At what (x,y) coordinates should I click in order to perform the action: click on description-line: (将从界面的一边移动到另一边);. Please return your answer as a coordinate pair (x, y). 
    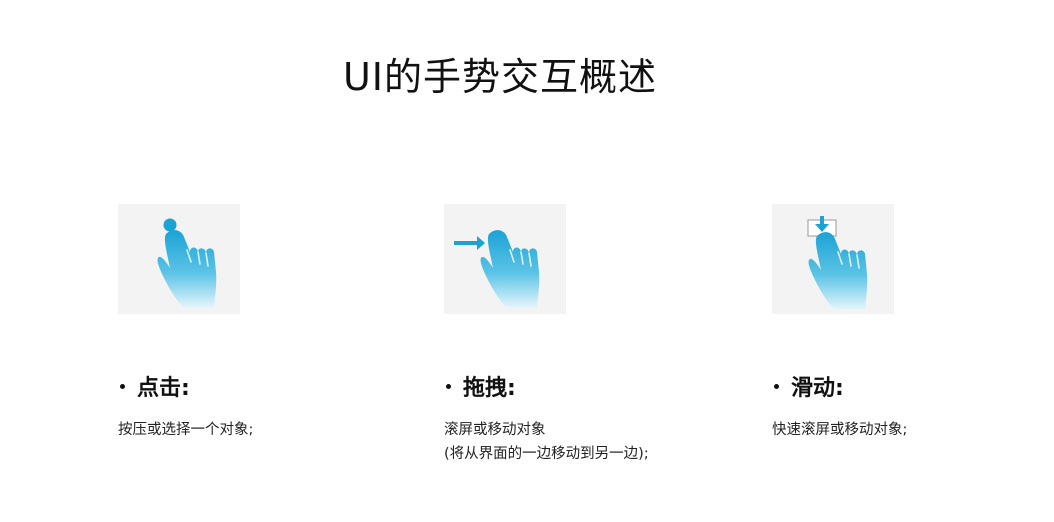
    Looking at the image, I should click on (546, 454).